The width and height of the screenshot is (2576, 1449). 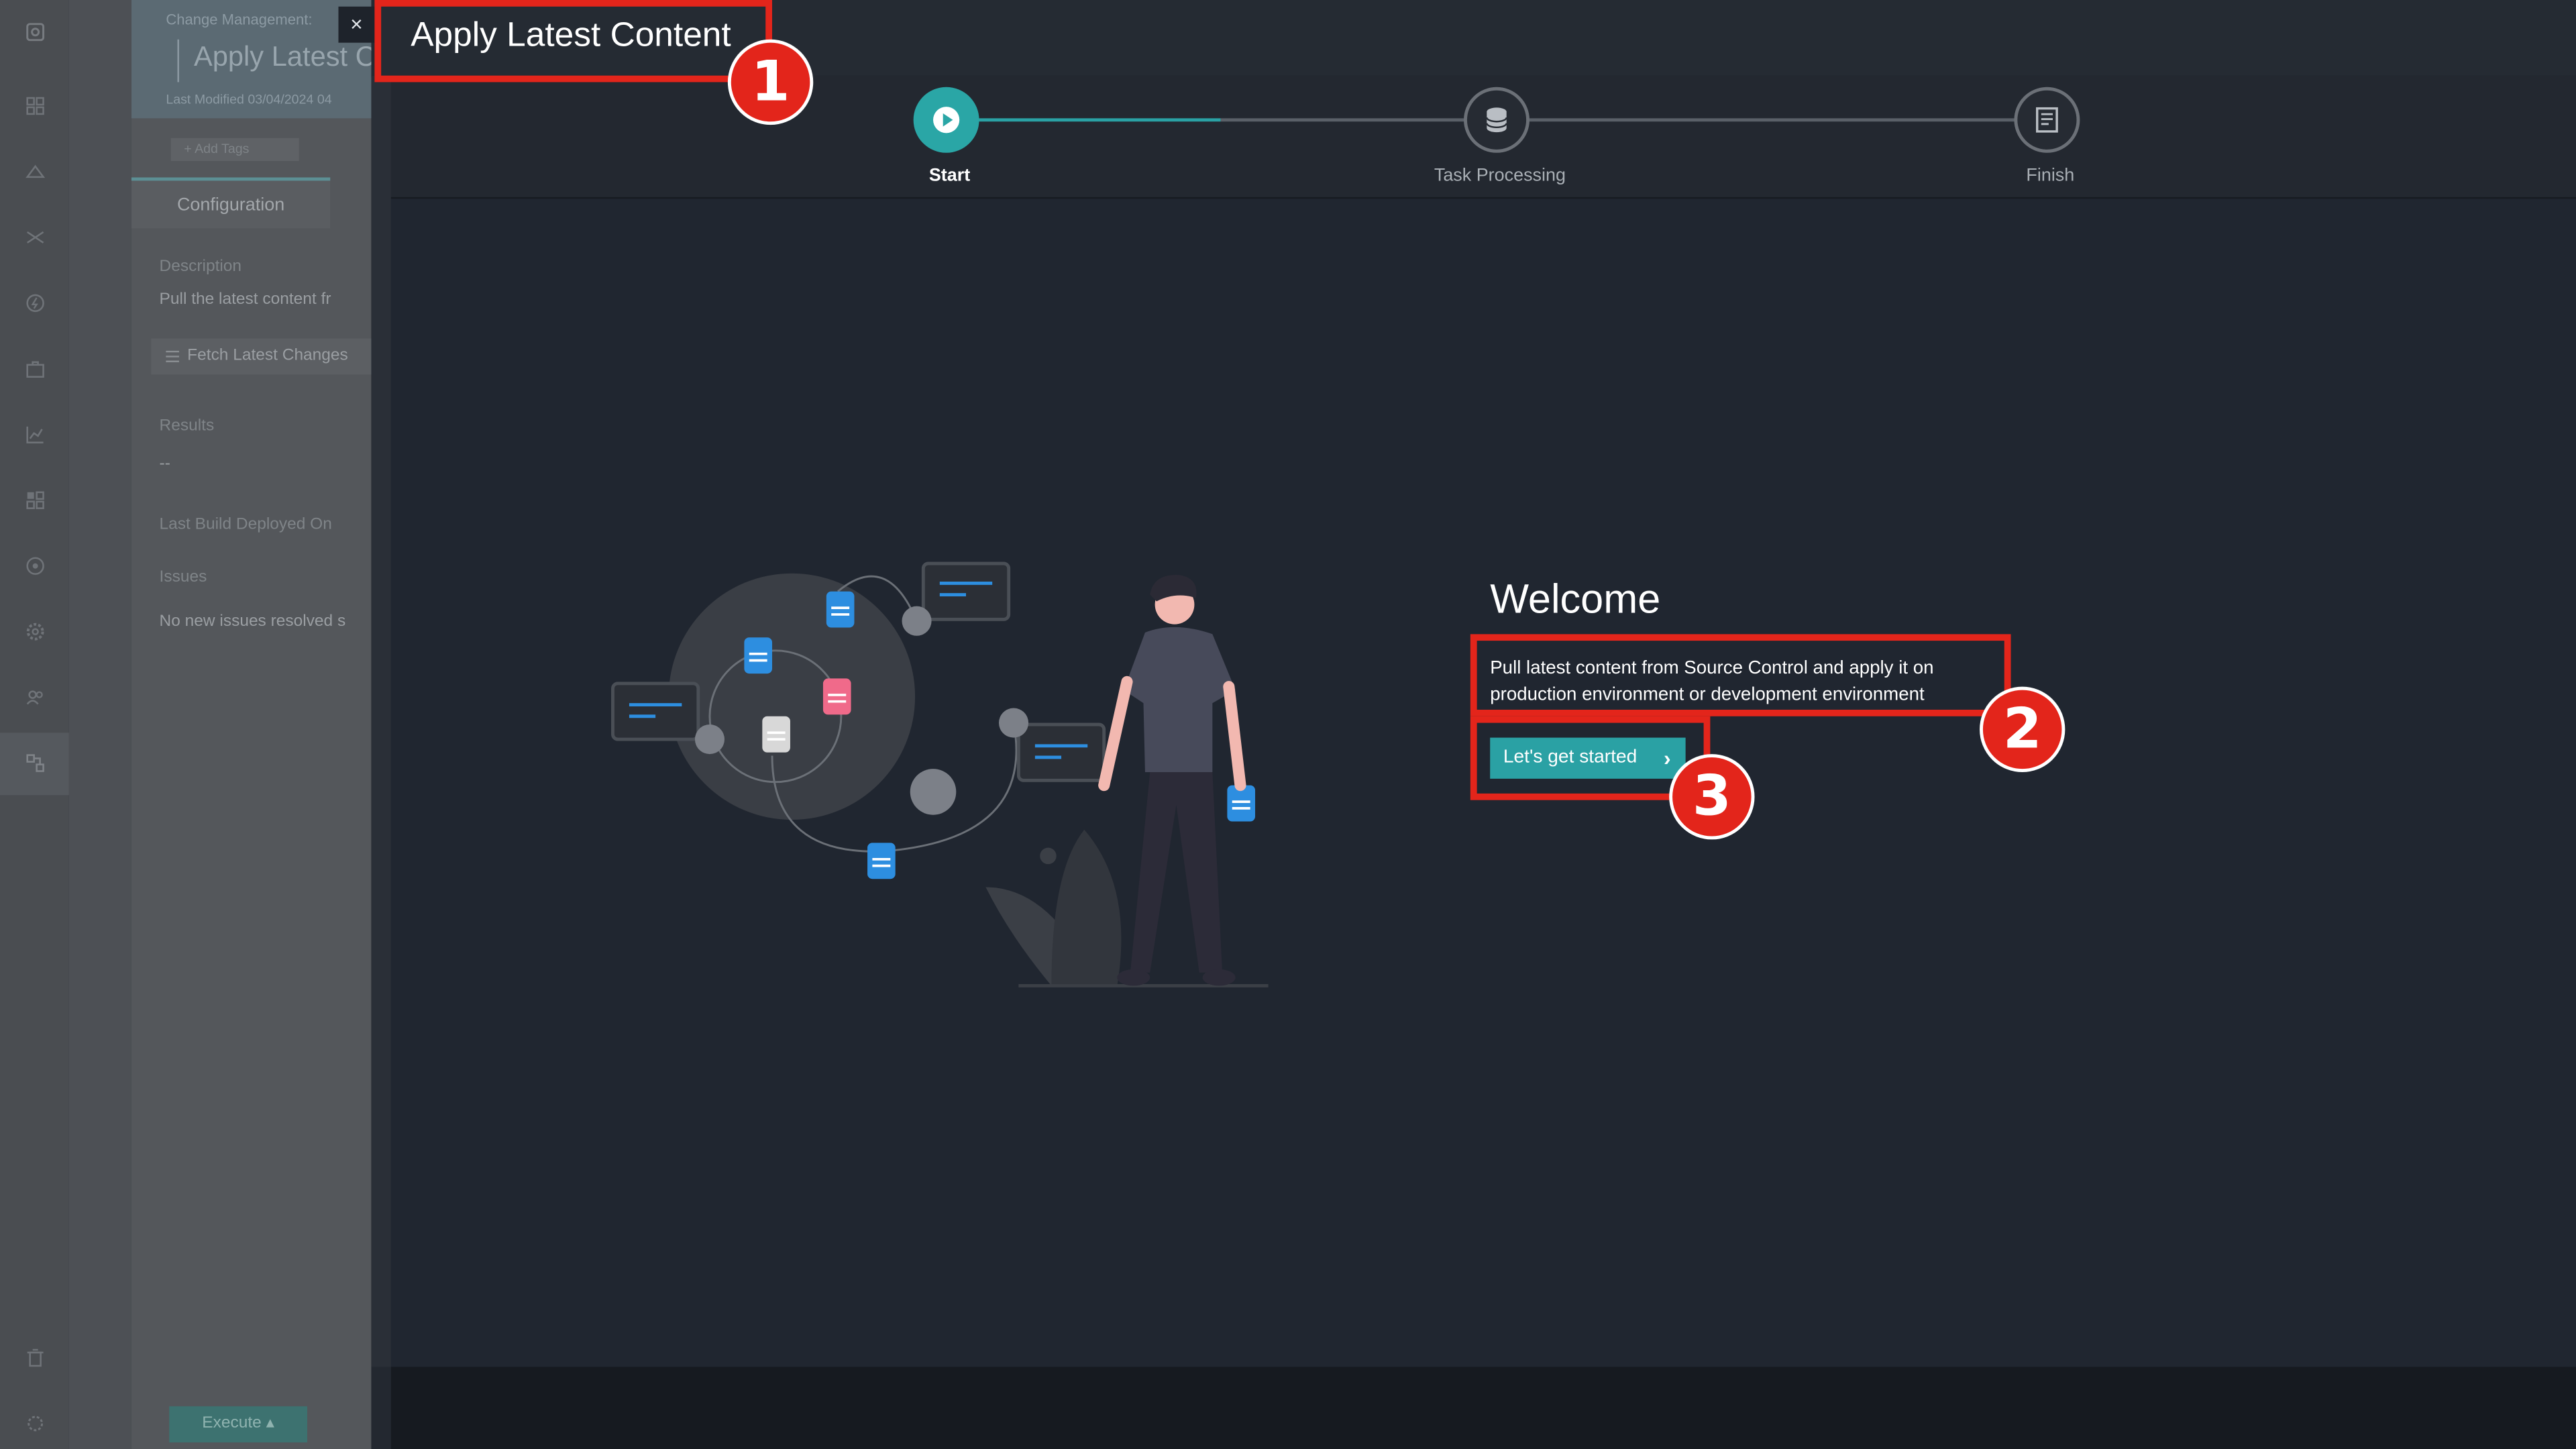 What do you see at coordinates (356, 24) in the screenshot?
I see `modal-close-button: ×` at bounding box center [356, 24].